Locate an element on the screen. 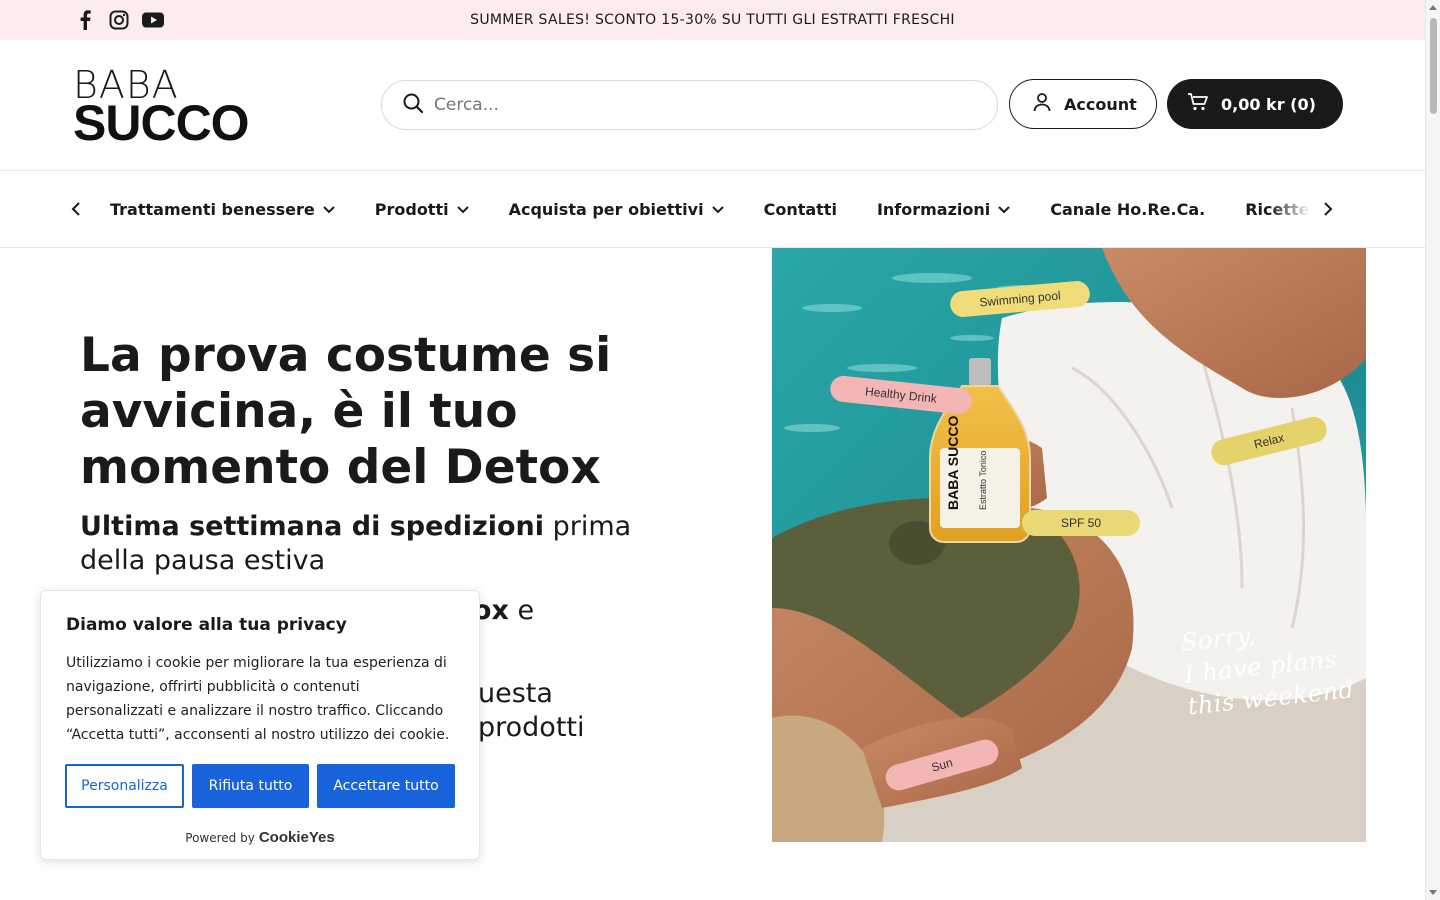 The height and width of the screenshot is (900, 1440). bottle-label: Estratto Tonico is located at coordinates (983, 480).